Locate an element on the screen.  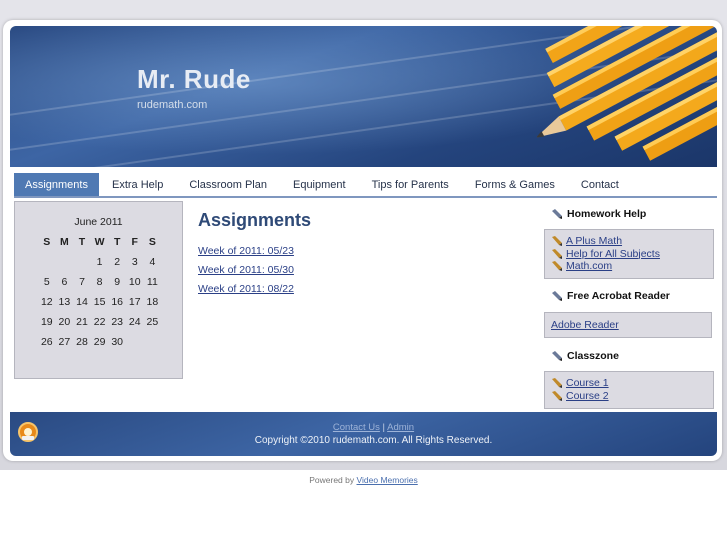
calendar-day: 7 is located at coordinates (82, 282).